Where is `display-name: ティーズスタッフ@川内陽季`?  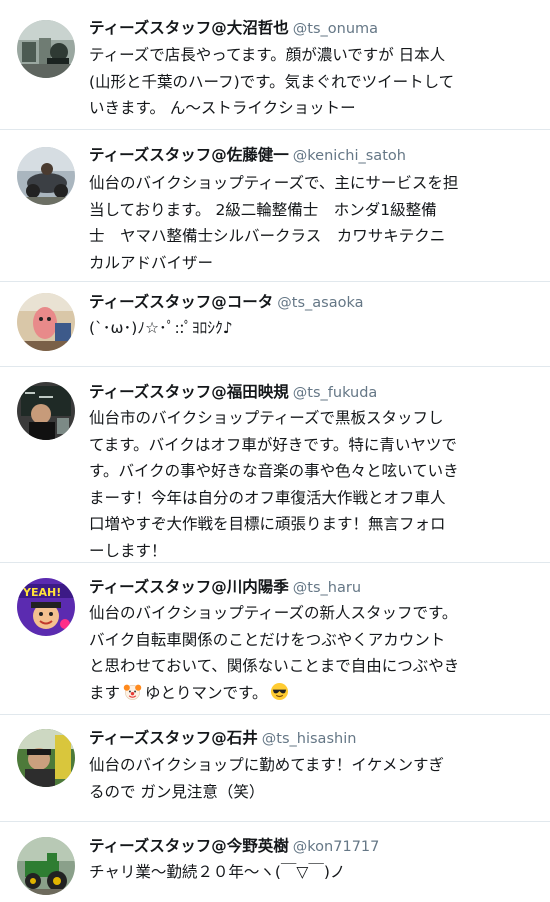
display-name: ティーズスタッフ@川内陽季 is located at coordinates (189, 587).